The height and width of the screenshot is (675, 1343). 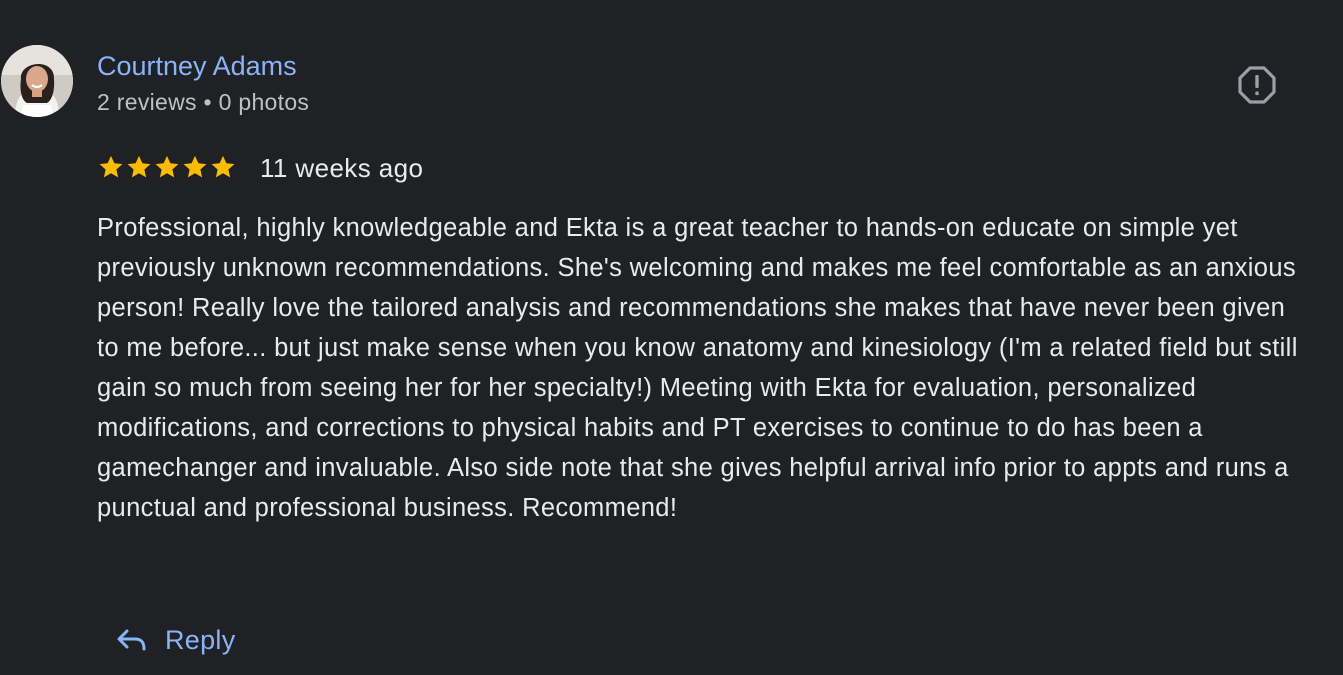 I want to click on author-avatar, so click(x=37, y=81).